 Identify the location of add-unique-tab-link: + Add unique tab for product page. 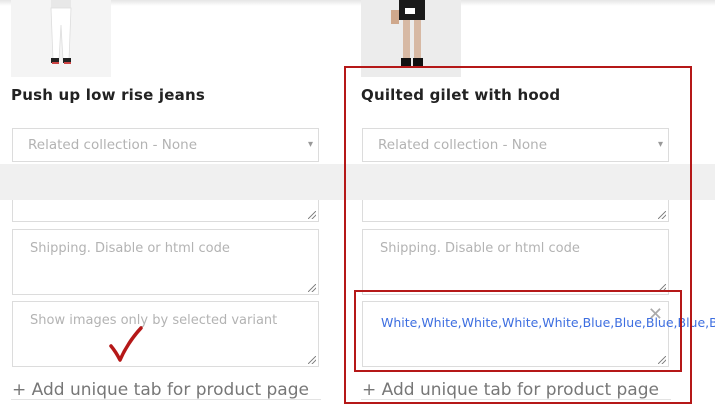
(160, 390).